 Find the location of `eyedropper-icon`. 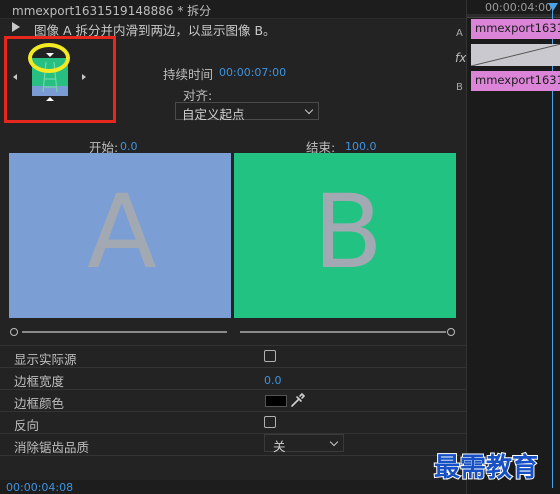

eyedropper-icon is located at coordinates (298, 400).